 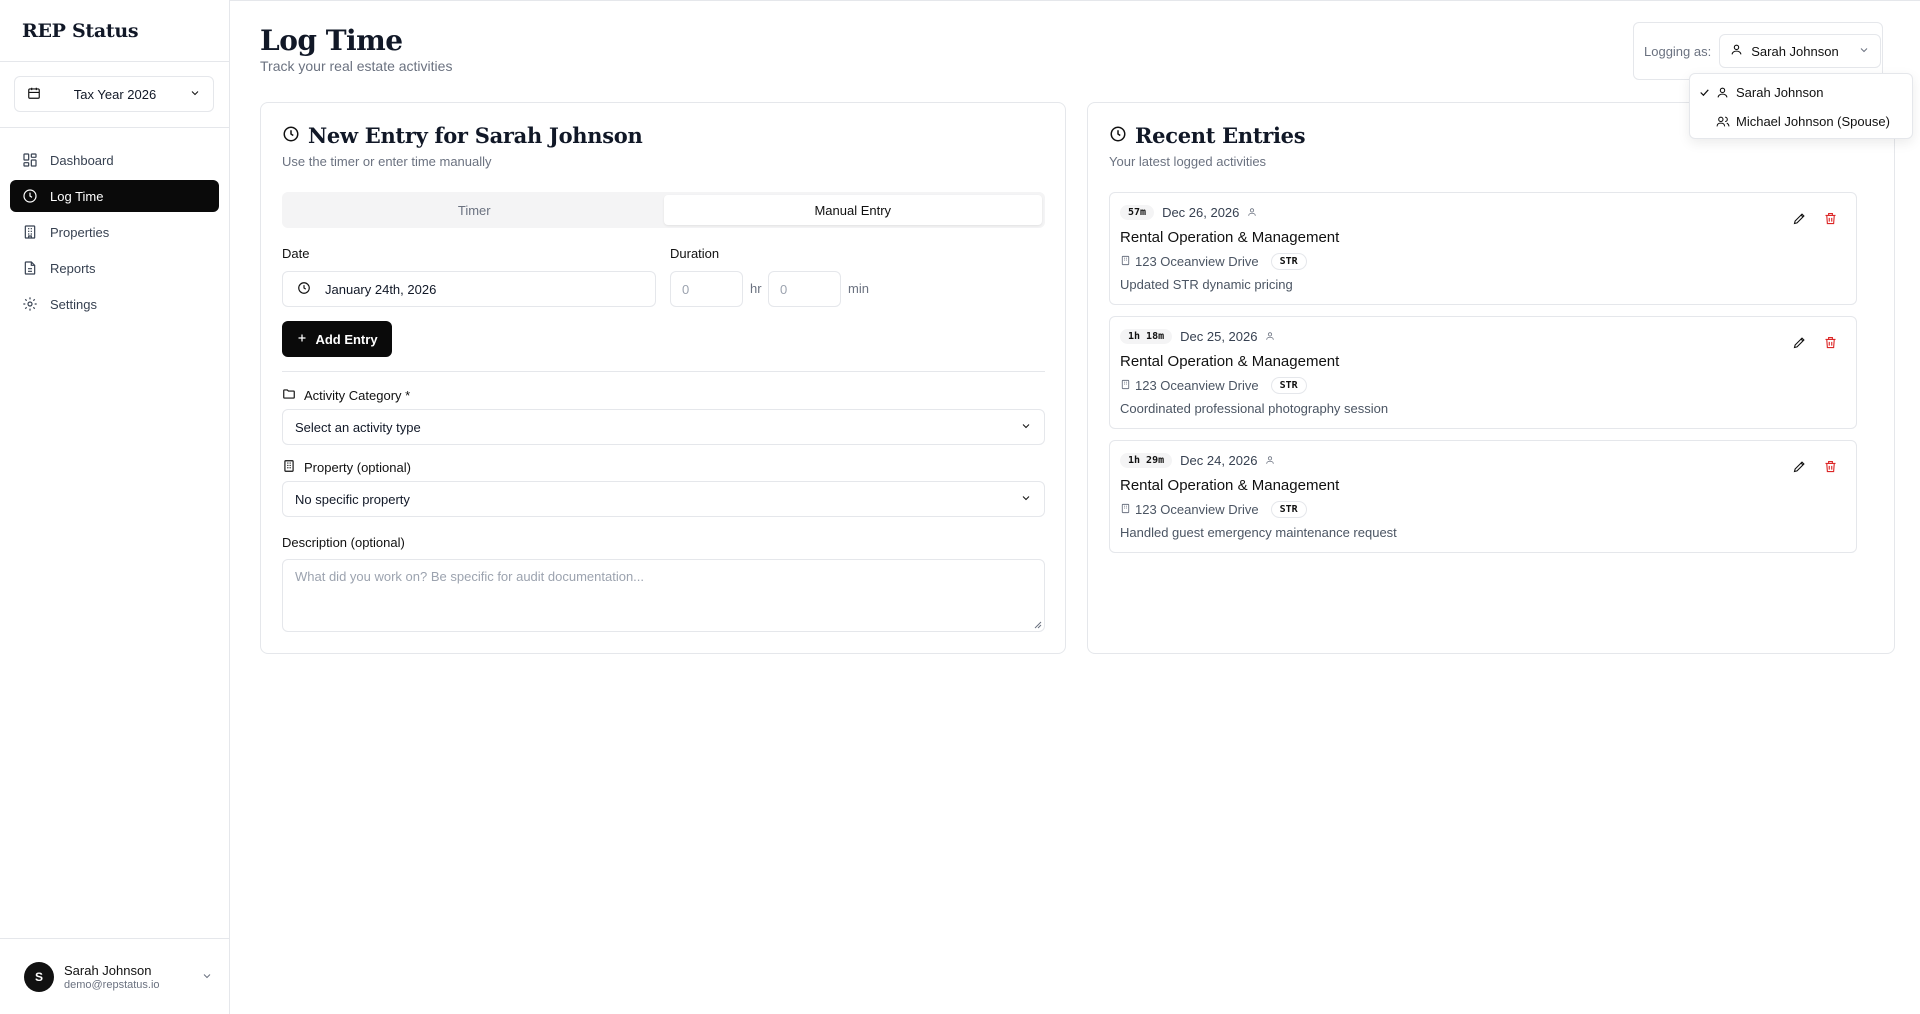 I want to click on sidebar-item-dashboard: Dashboard, so click(x=114, y=160).